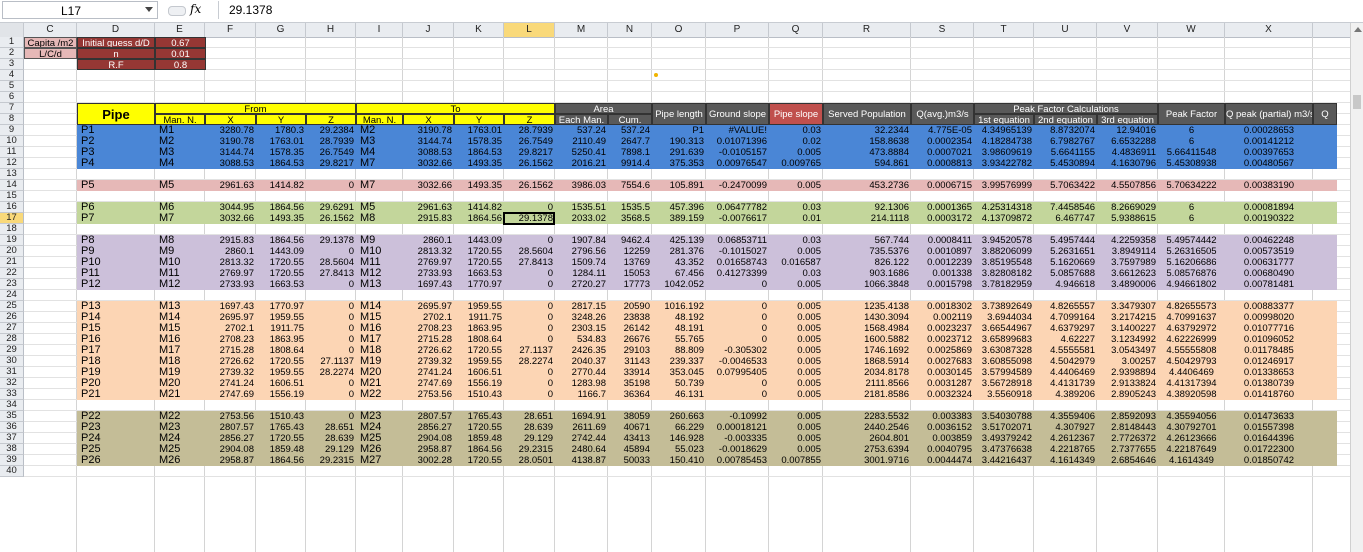 The width and height of the screenshot is (1363, 552). I want to click on cell-v27: 3.1400227, so click(1127, 328).